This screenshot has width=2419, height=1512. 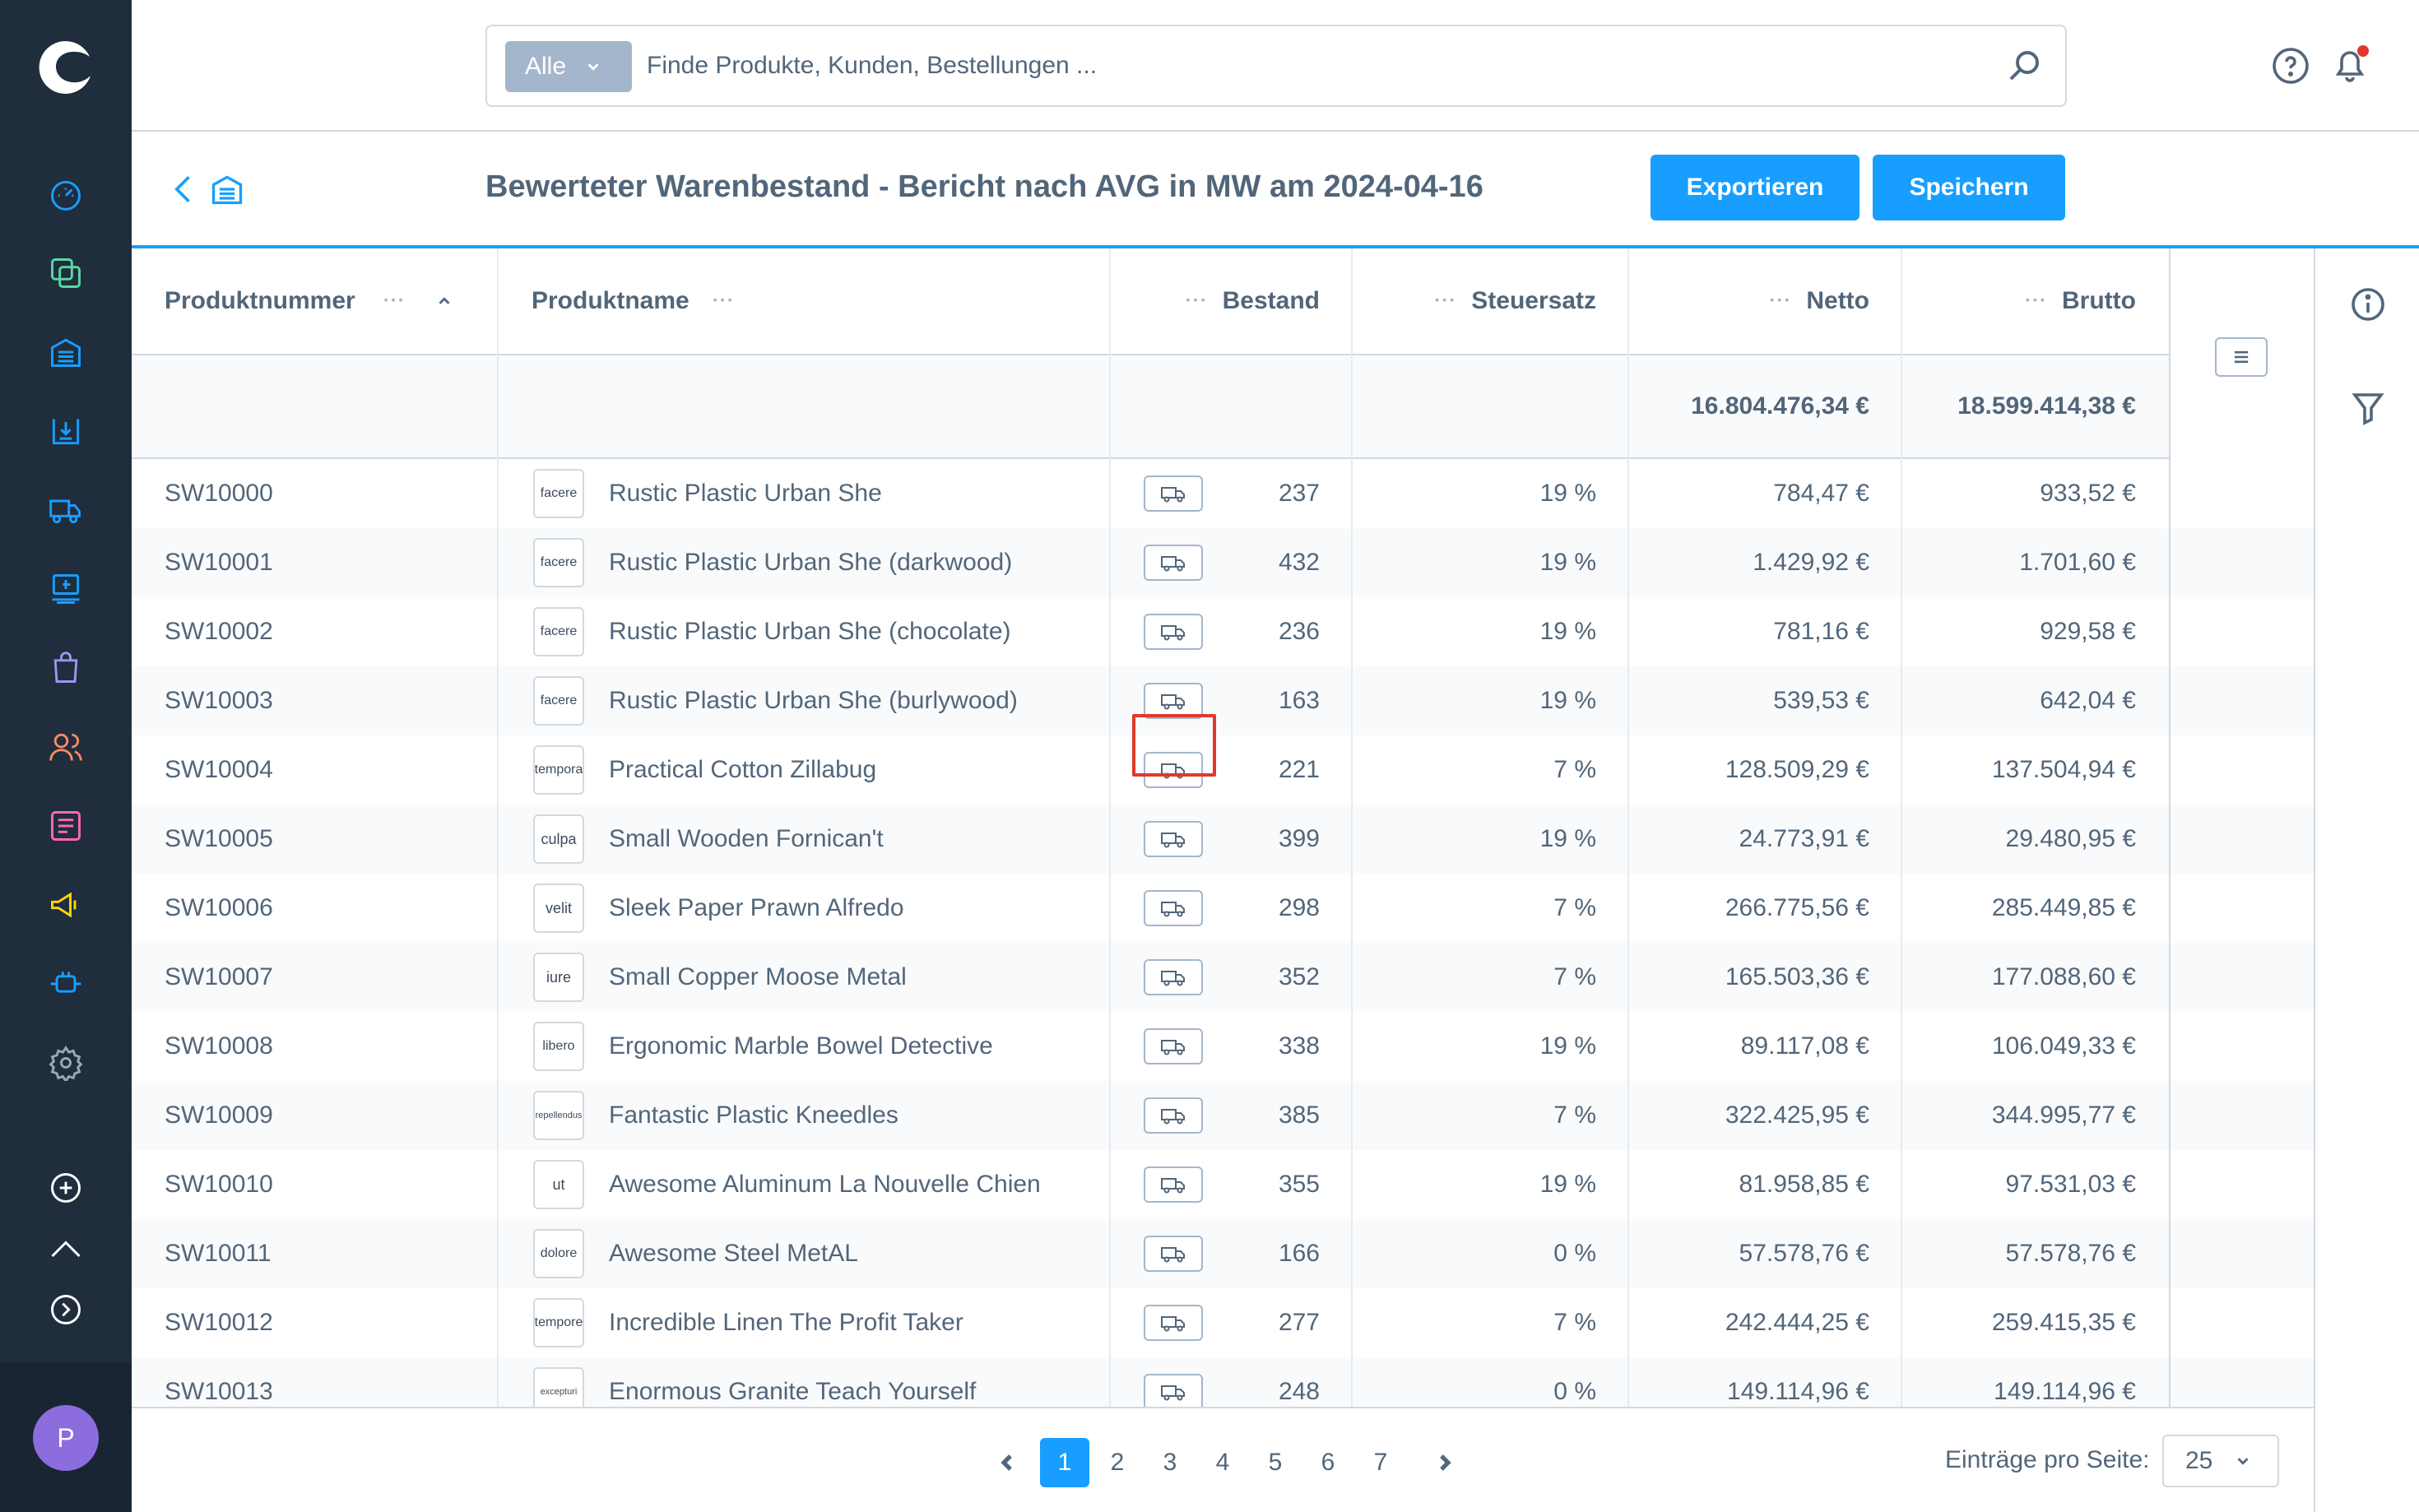 What do you see at coordinates (2368, 304) in the screenshot?
I see `info-icon` at bounding box center [2368, 304].